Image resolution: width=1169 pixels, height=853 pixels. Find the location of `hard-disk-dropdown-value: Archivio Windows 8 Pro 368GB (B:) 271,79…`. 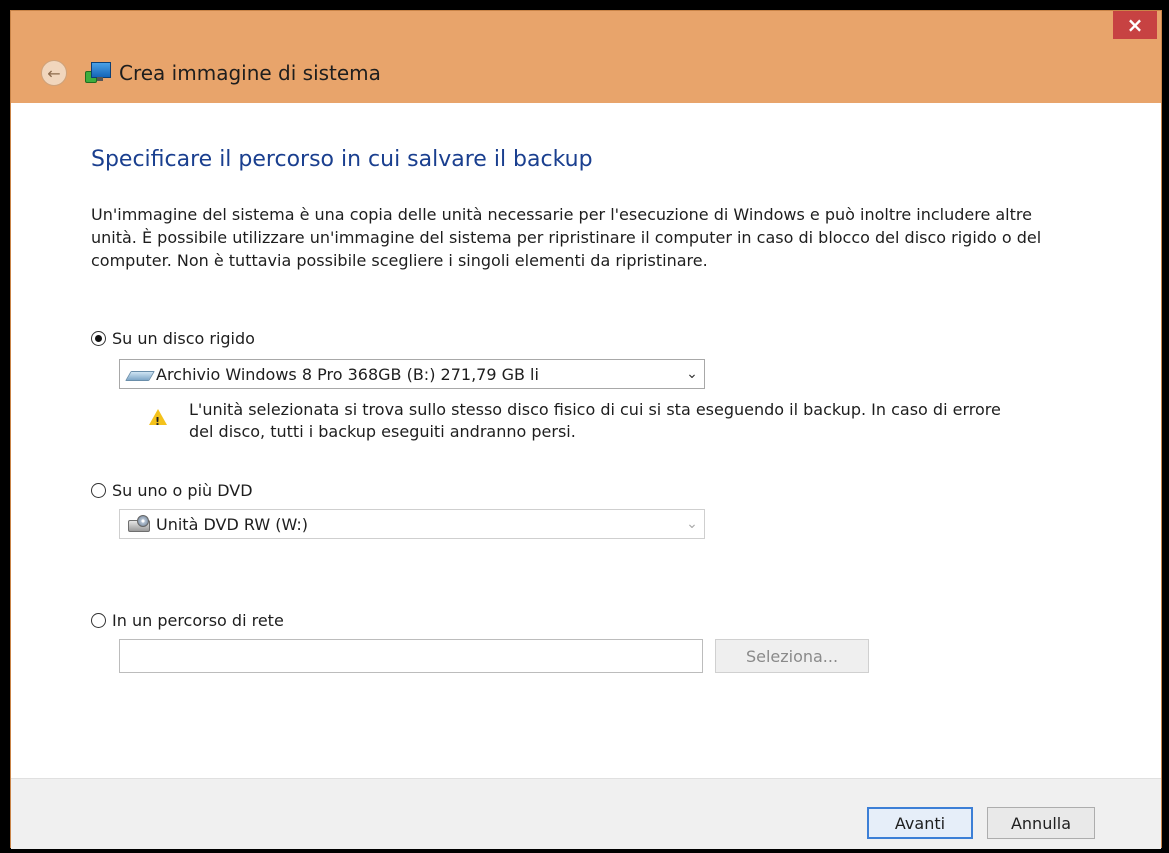

hard-disk-dropdown-value: Archivio Windows 8 Pro 368GB (B:) 271,79… is located at coordinates (347, 374).